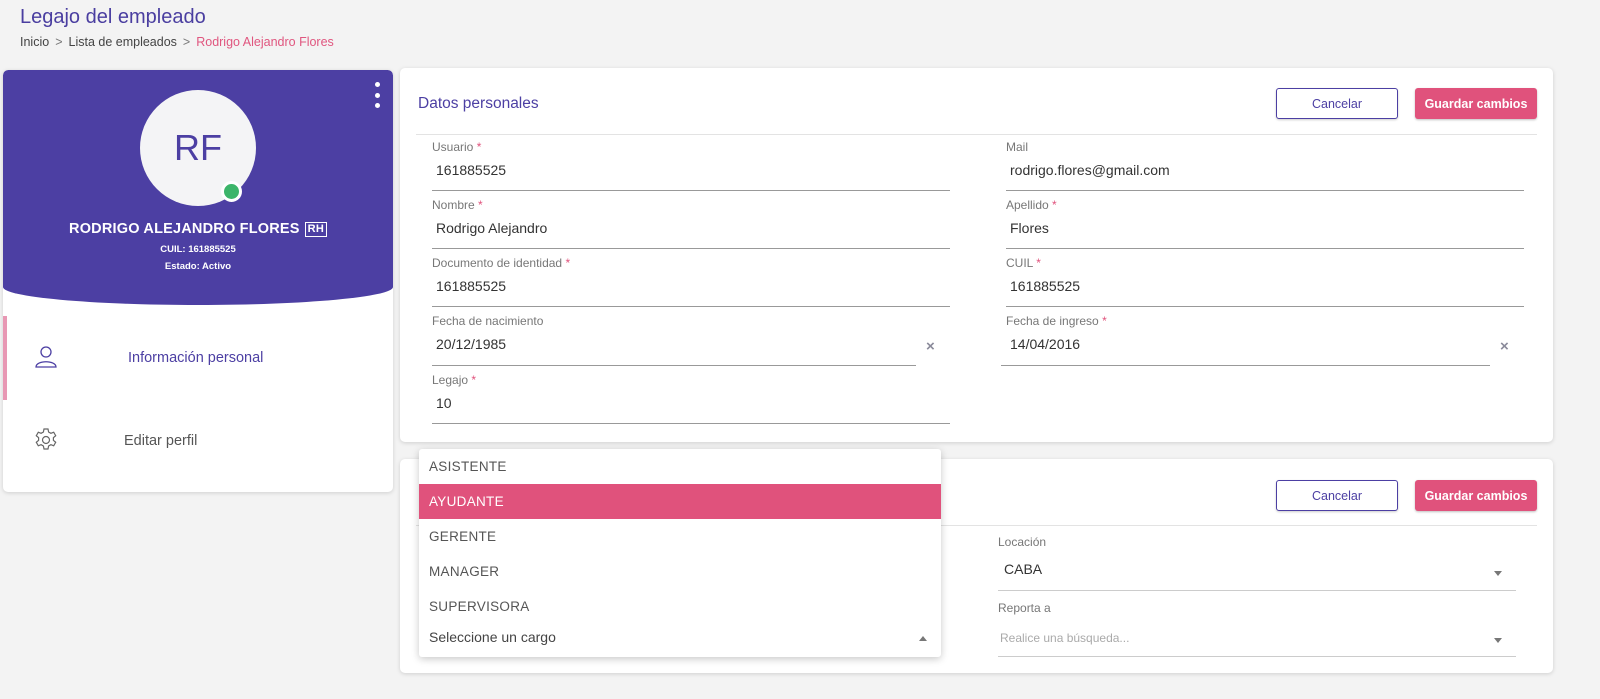 The image size is (1600, 699). I want to click on menu-item-personal-info: Información personal, so click(198, 358).